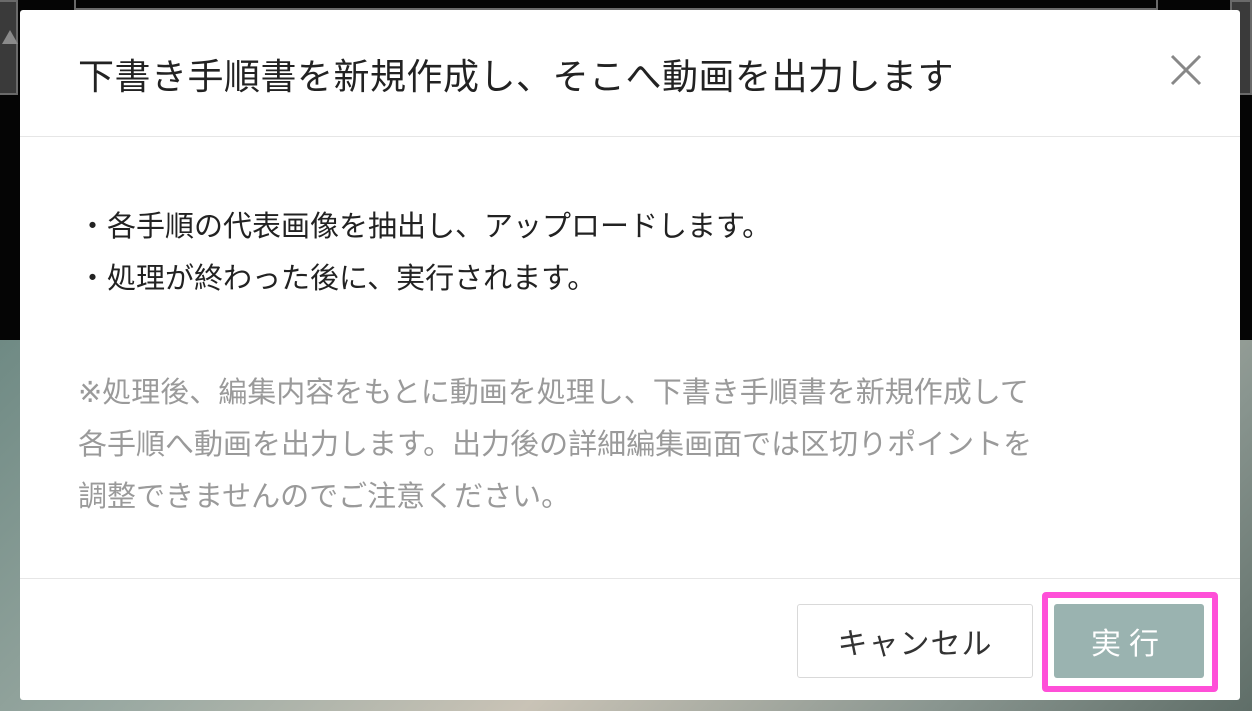 The image size is (1252, 711). Describe the element at coordinates (915, 641) in the screenshot. I see `cancel-button: キャンセル` at that location.